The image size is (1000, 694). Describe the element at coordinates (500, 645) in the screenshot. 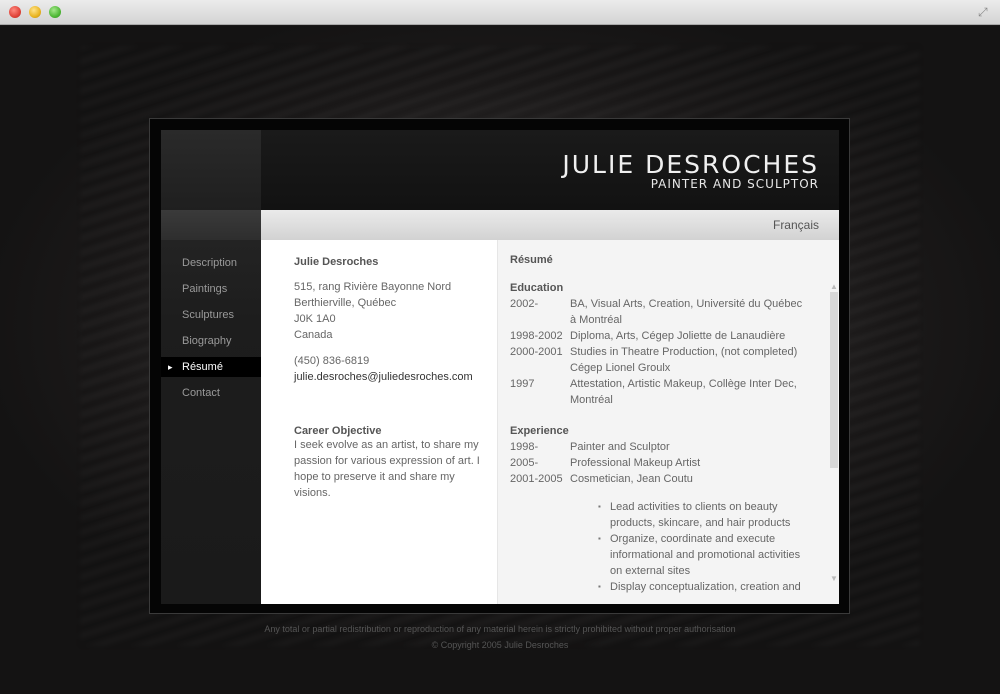

I see `copyright-line: © Copyright 2005 Julie Desroches` at that location.